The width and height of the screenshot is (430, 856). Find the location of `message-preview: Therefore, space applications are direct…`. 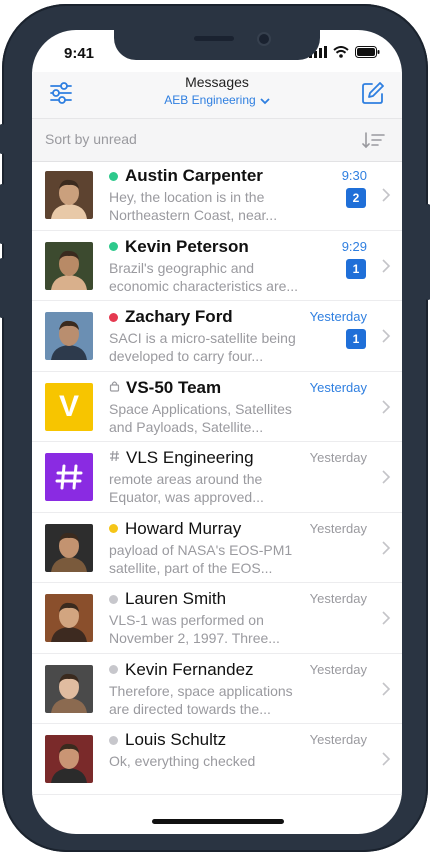

message-preview: Therefore, space applications are direct… is located at coordinates (201, 699).